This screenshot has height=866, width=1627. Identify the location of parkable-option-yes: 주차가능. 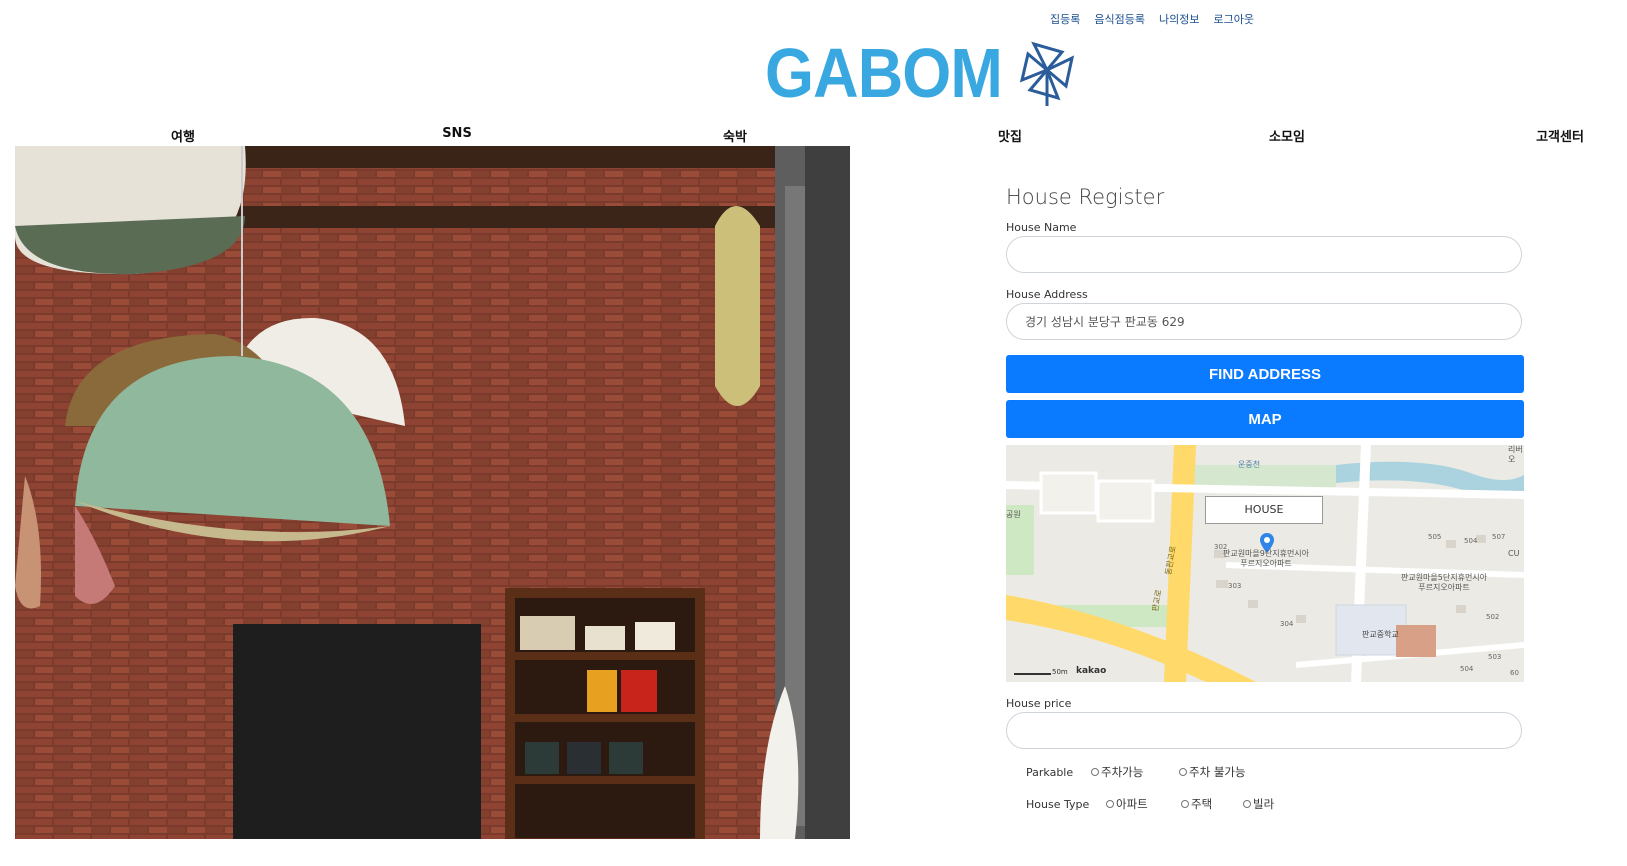
(1135, 772).